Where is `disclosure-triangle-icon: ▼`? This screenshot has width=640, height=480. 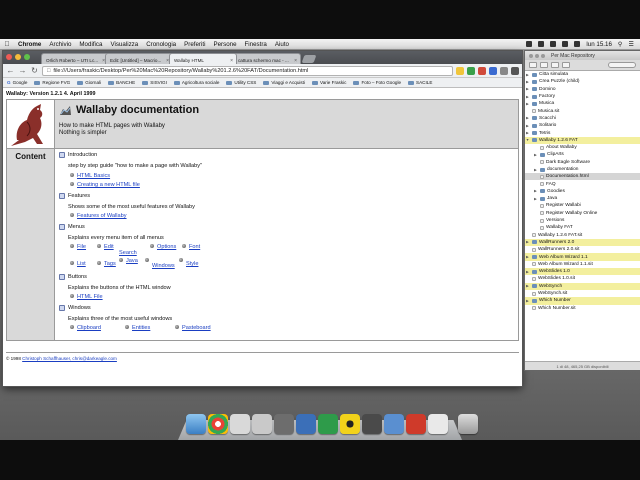
disclosure-triangle-icon: ▼ is located at coordinates (527, 140).